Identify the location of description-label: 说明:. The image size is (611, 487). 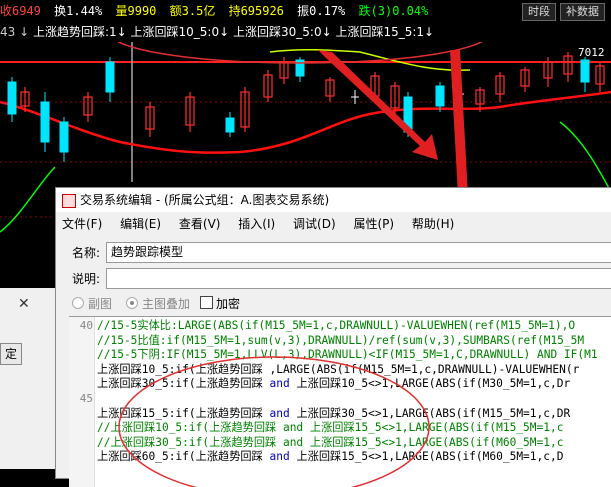
(86, 279).